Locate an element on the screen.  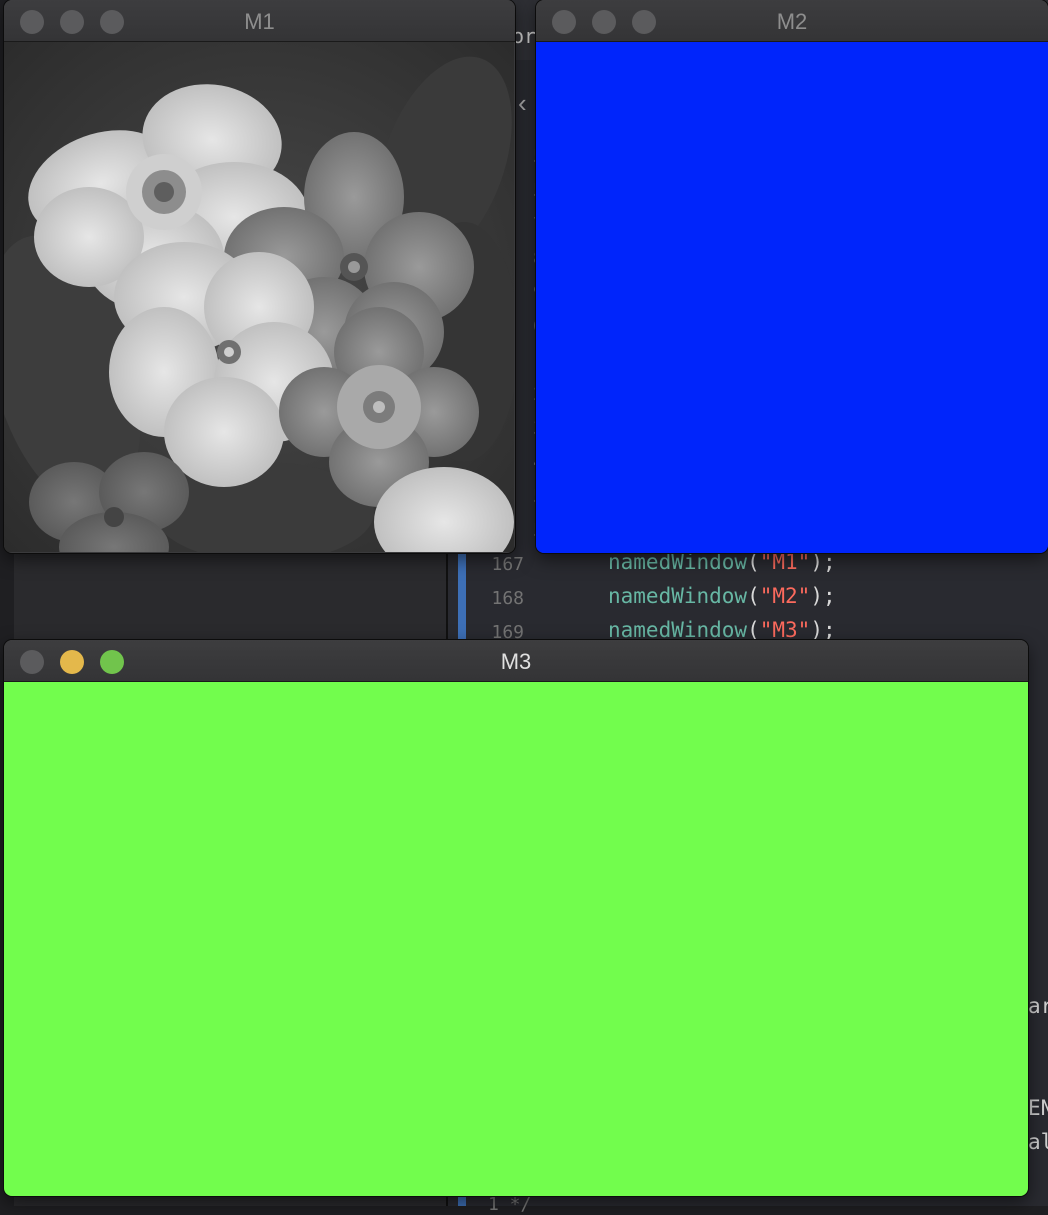
window-titlebar: M3 is located at coordinates (516, 661).